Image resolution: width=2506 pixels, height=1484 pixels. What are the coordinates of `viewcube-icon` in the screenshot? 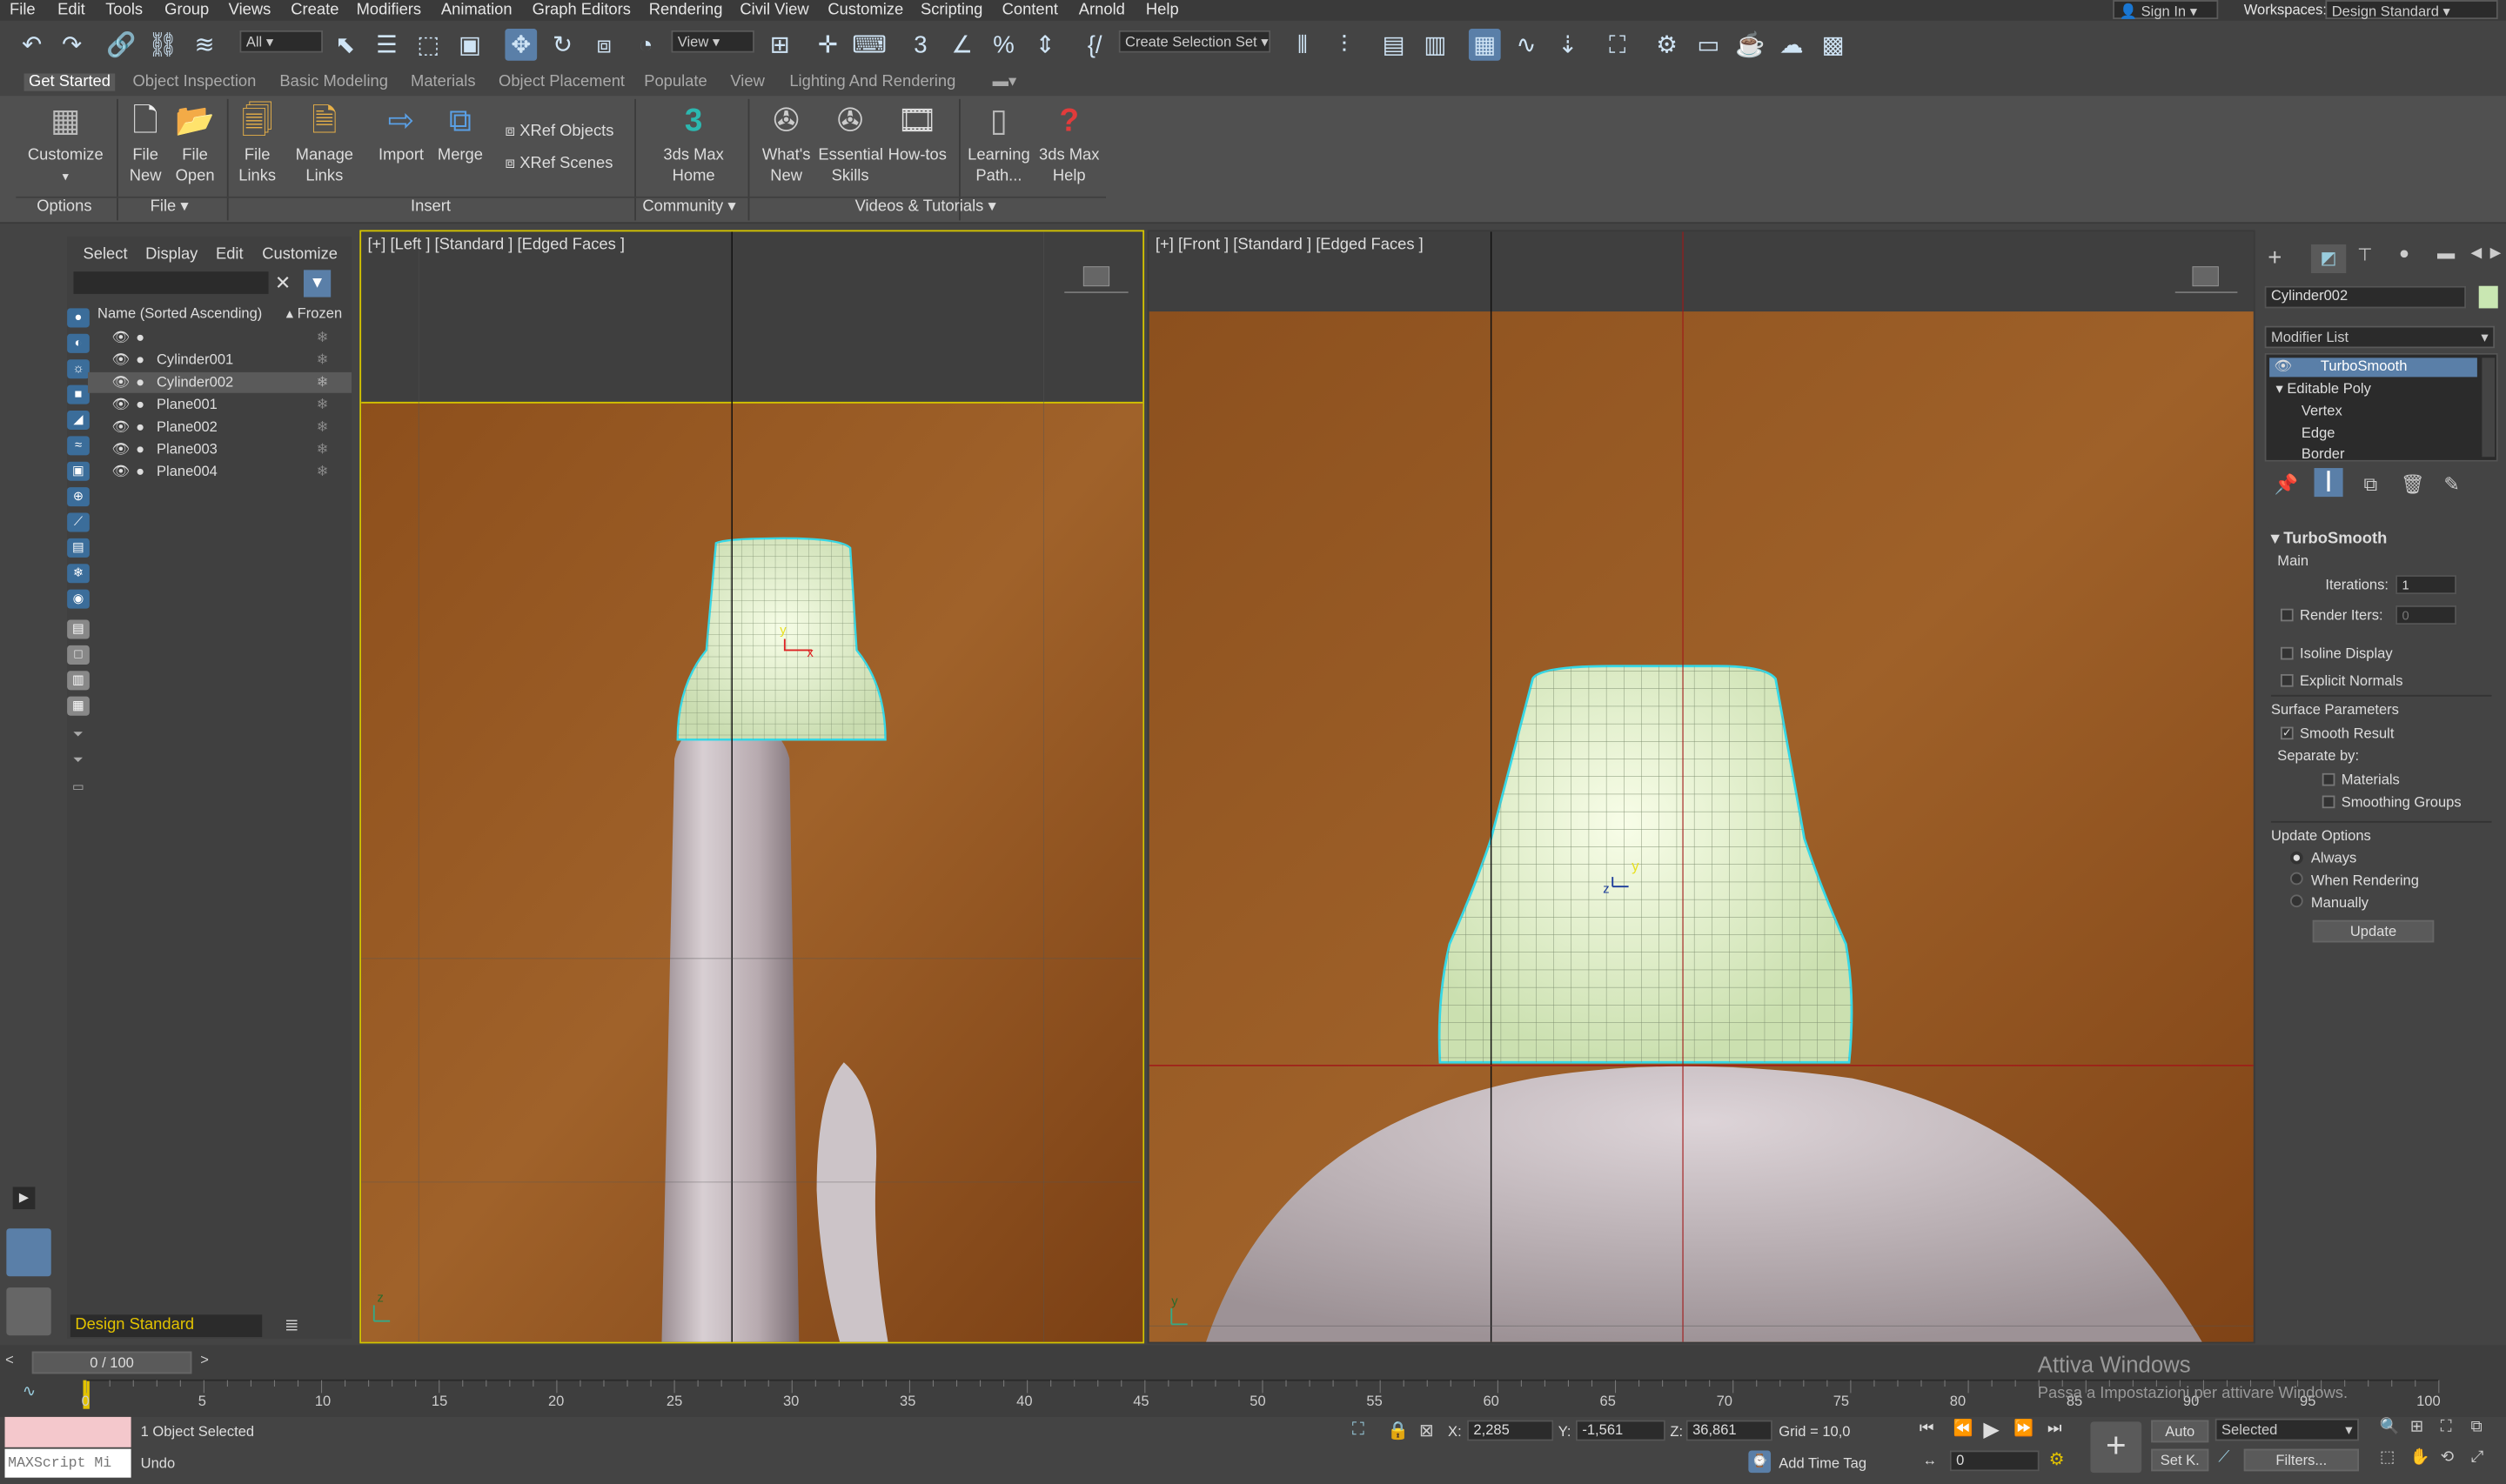 It's located at (2205, 276).